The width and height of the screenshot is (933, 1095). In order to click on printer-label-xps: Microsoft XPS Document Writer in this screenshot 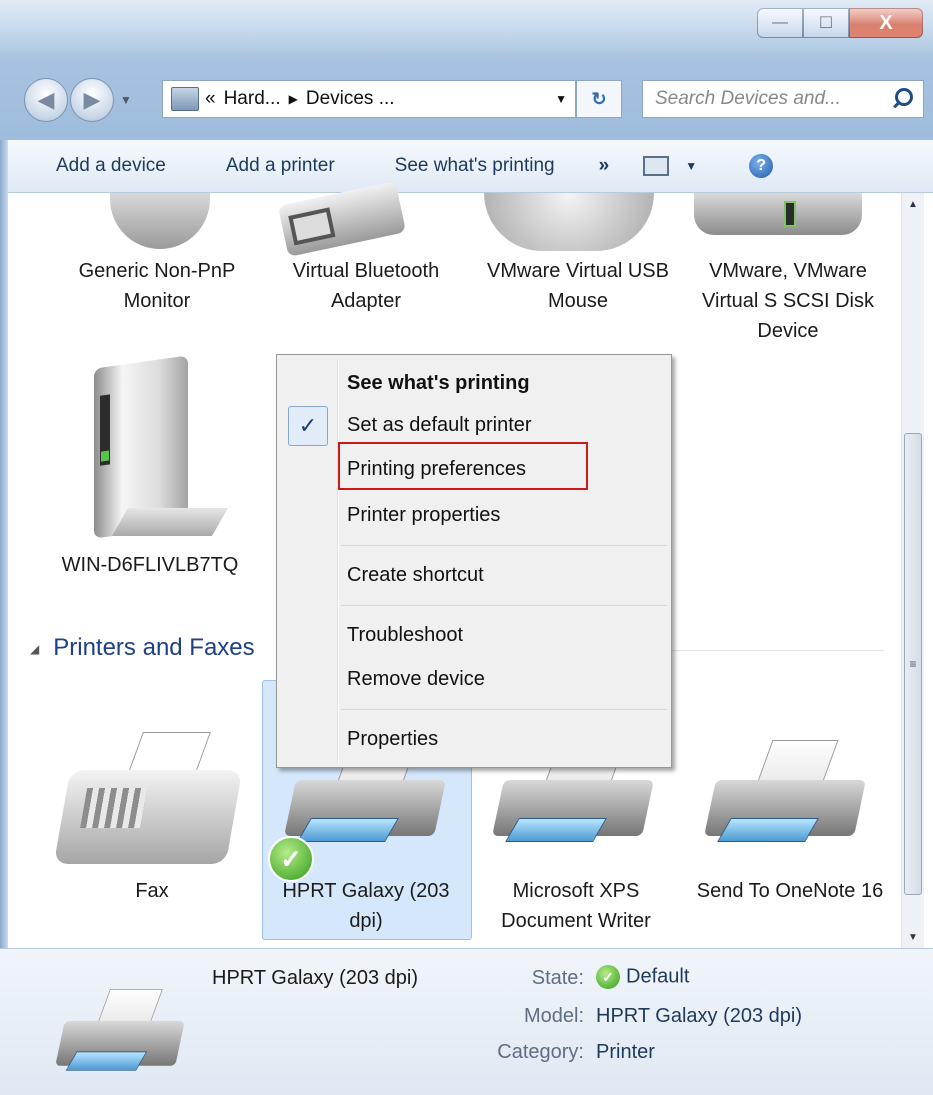, I will do `click(576, 906)`.